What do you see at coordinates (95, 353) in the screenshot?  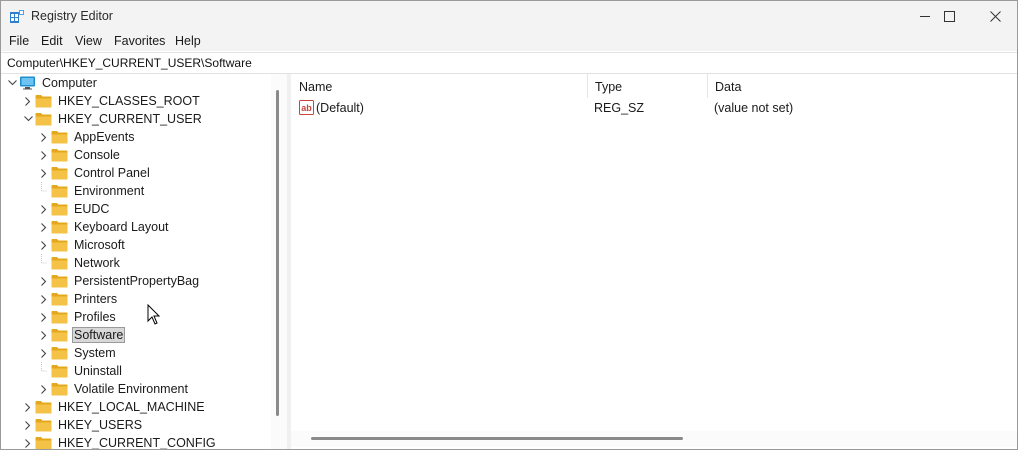 I see `tree-item-label: System` at bounding box center [95, 353].